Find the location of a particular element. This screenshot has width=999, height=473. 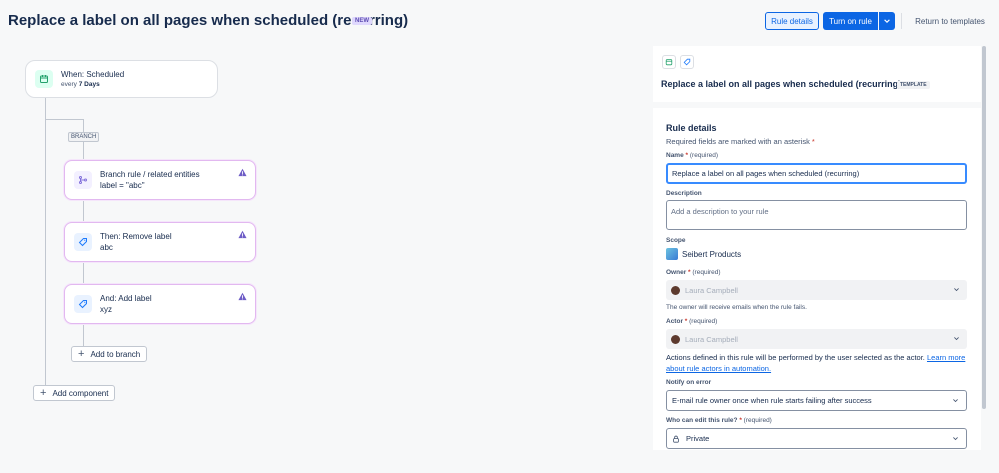

new-badge: NEW is located at coordinates (362, 21).